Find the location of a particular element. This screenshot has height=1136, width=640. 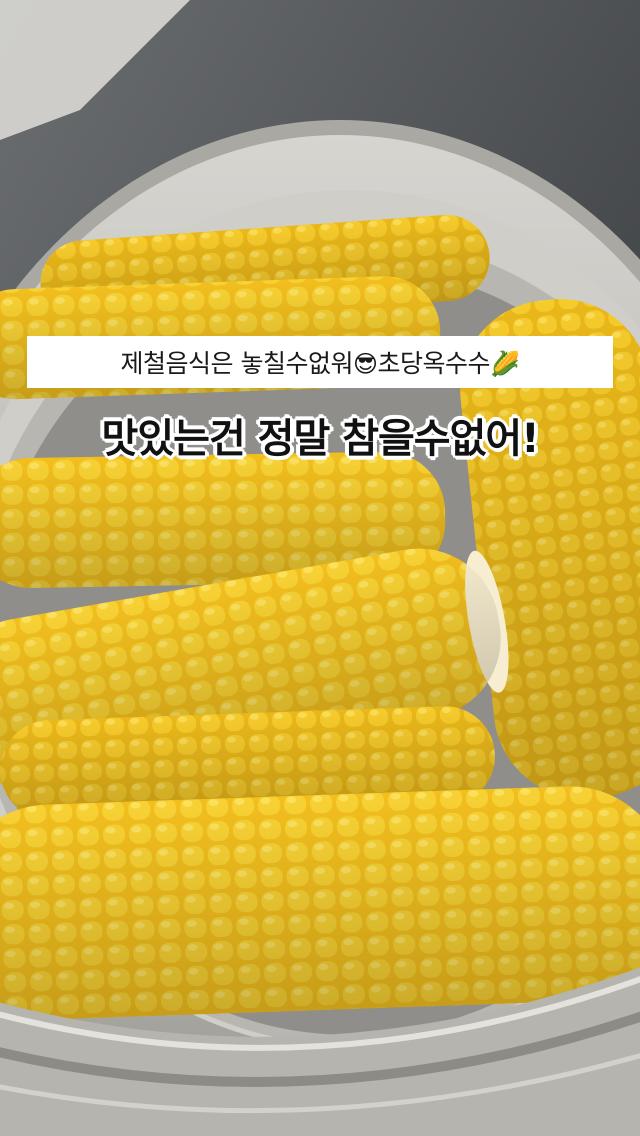

subtitle-text: 제철음식은 놓칠수없워😎초당옥수수🌽 is located at coordinates (320, 362).